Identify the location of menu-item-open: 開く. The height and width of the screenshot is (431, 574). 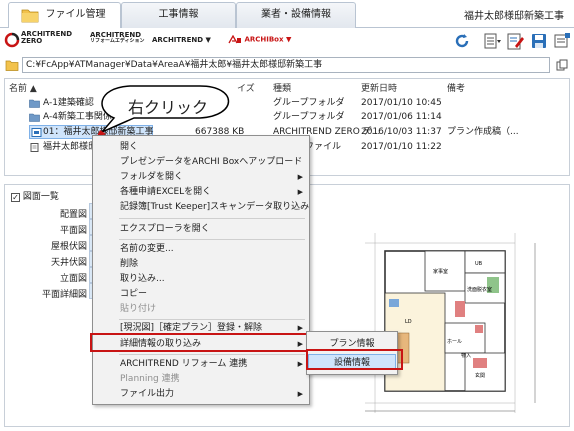
(201, 147).